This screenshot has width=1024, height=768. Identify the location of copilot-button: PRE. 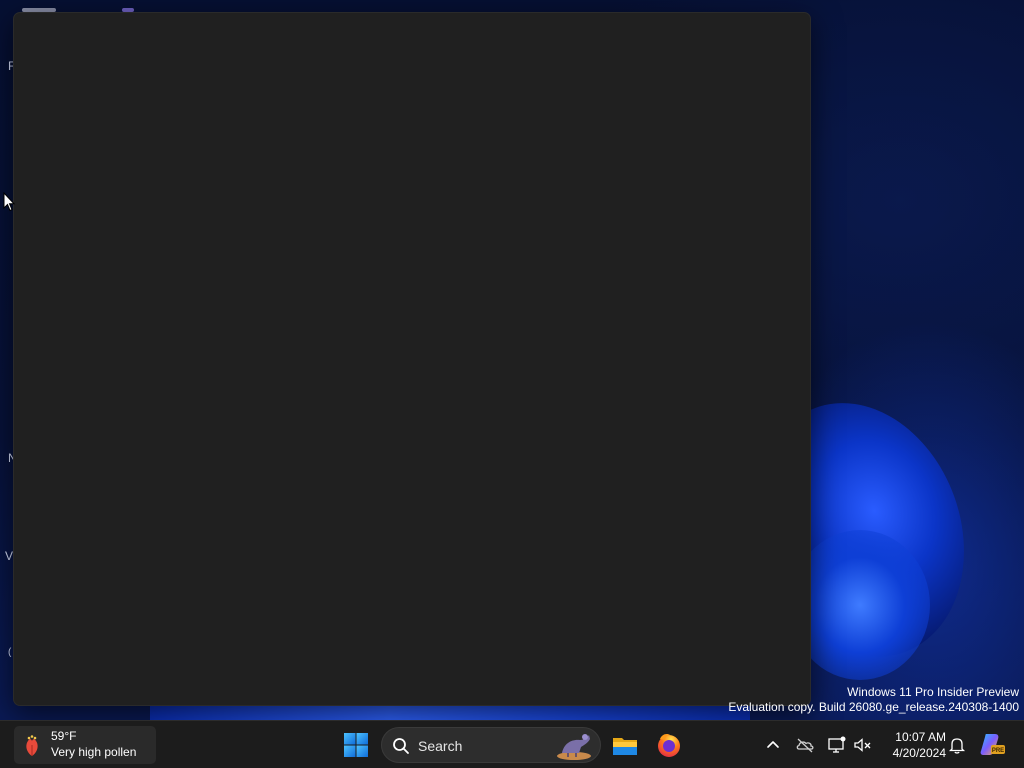
(992, 744).